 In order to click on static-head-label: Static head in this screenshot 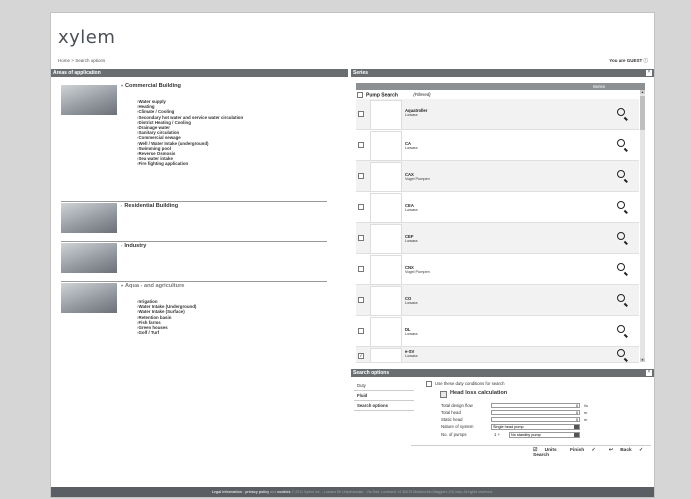, I will do `click(452, 419)`.